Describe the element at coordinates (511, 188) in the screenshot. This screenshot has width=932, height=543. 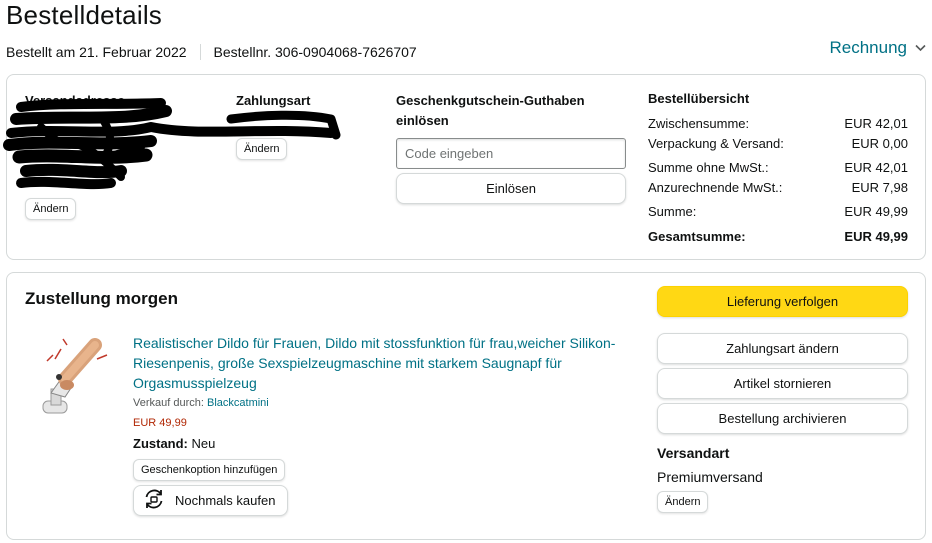
I see `redeem-button: Einlösen` at that location.